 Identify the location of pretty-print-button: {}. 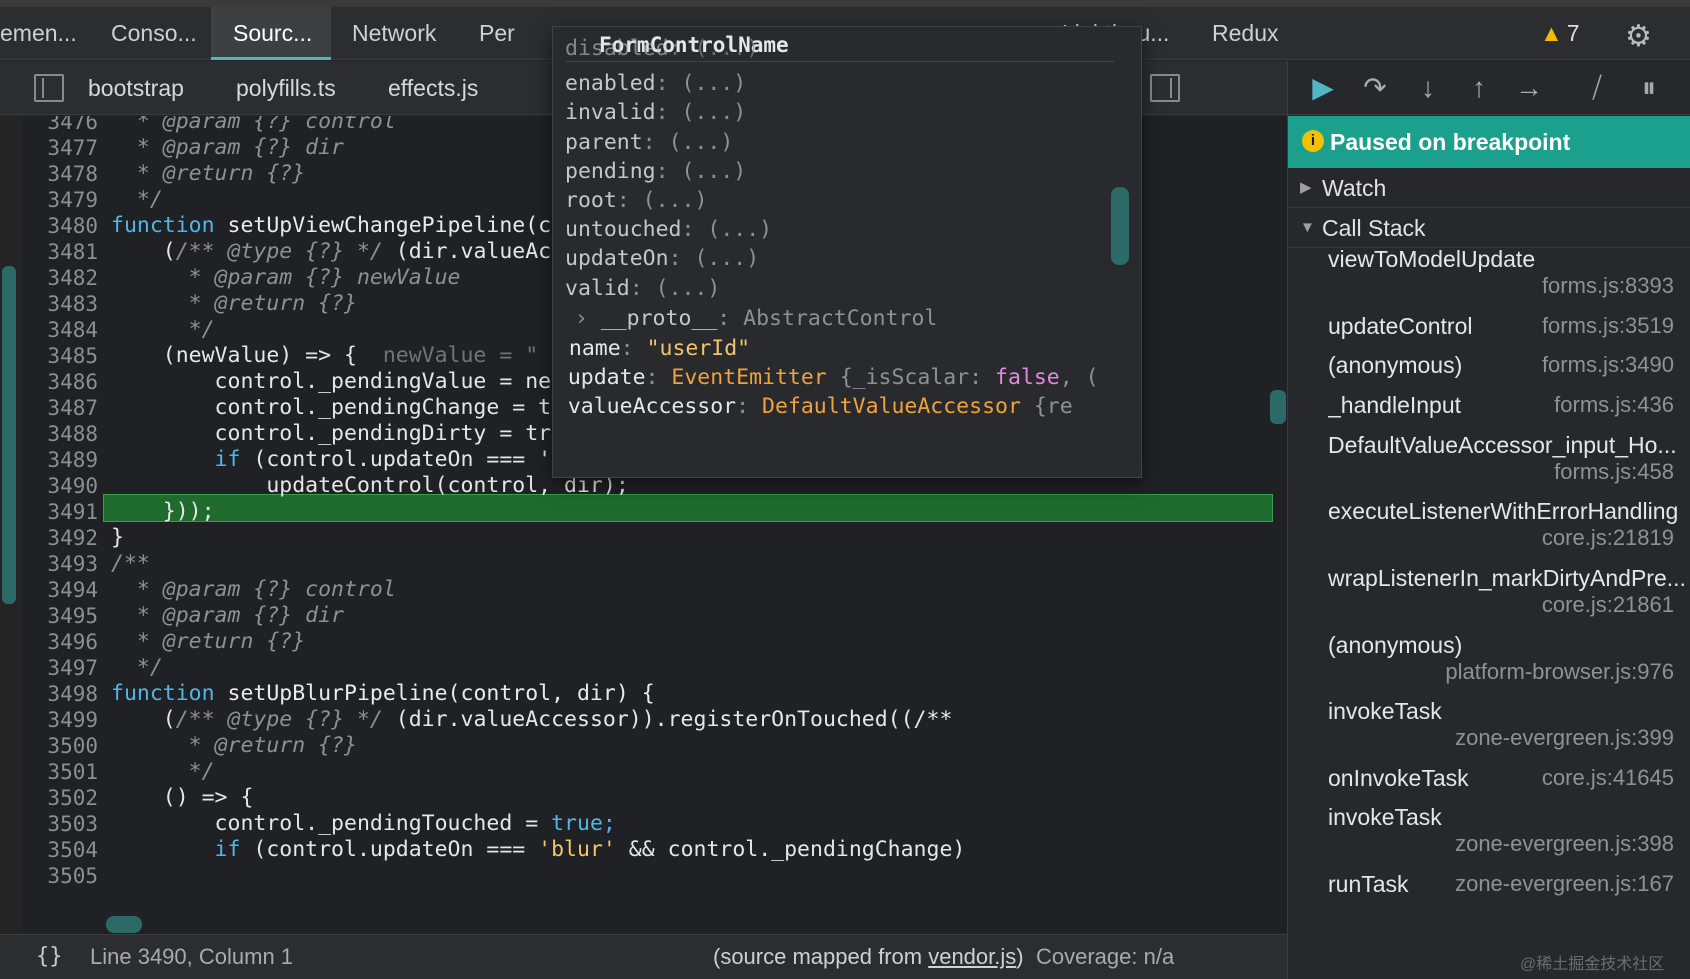
(49, 956).